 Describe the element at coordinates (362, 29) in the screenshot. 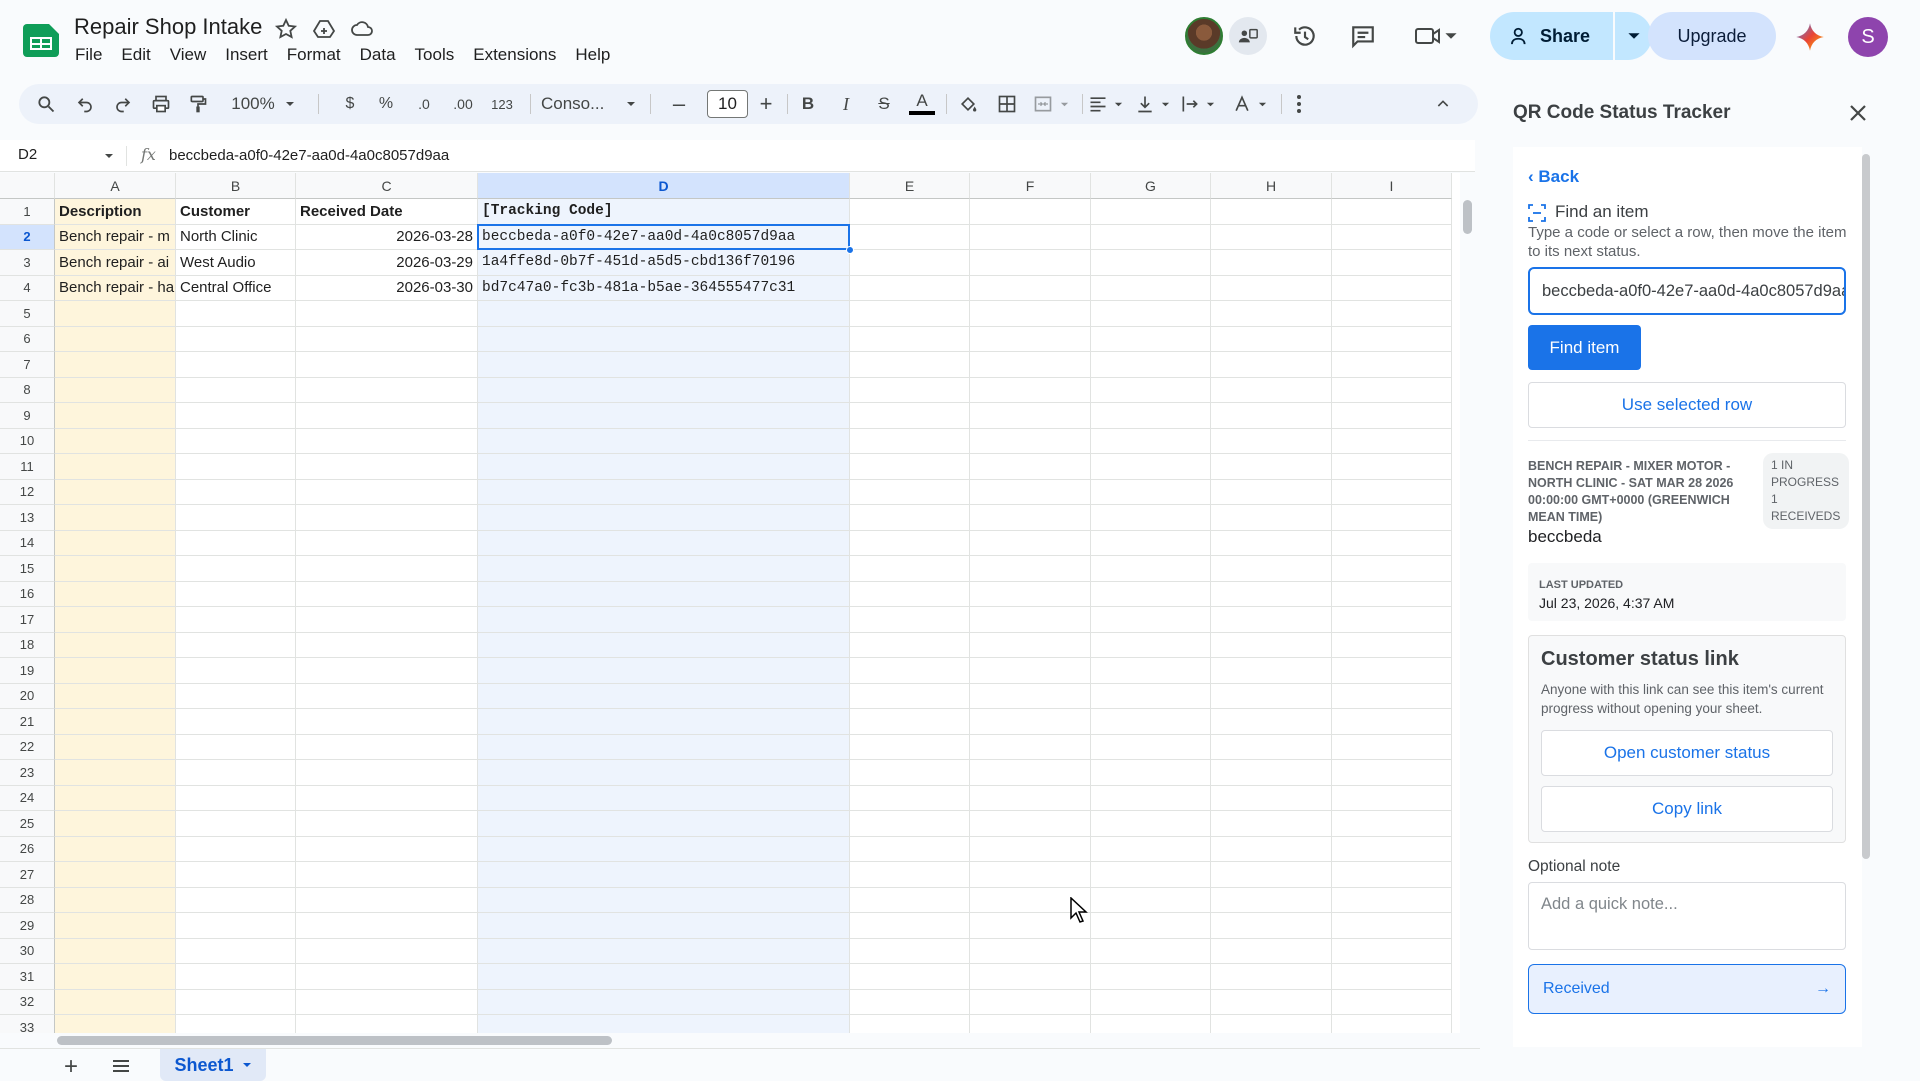

I see `cloud-status-icon` at that location.